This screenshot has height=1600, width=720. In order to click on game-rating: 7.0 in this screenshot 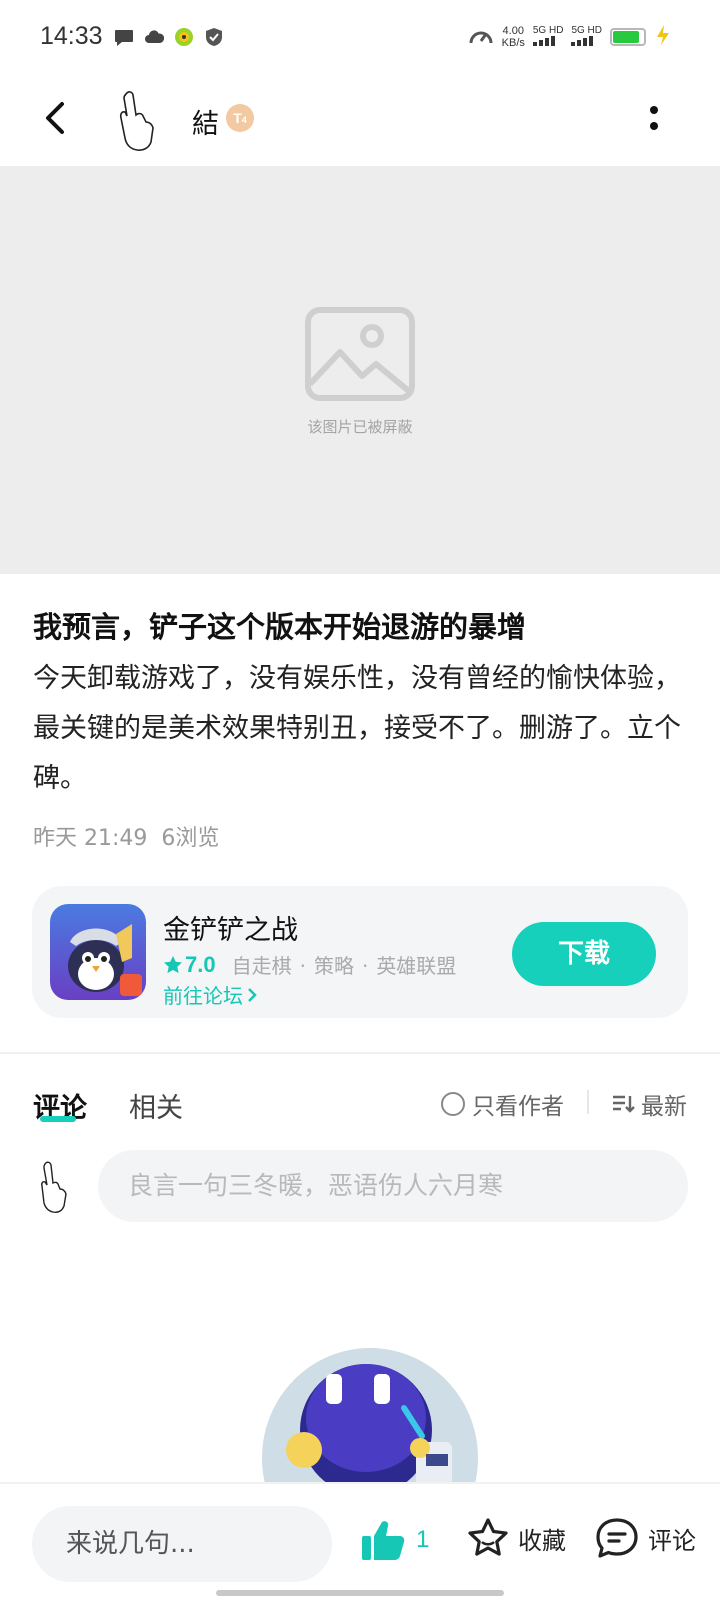, I will do `click(189, 965)`.